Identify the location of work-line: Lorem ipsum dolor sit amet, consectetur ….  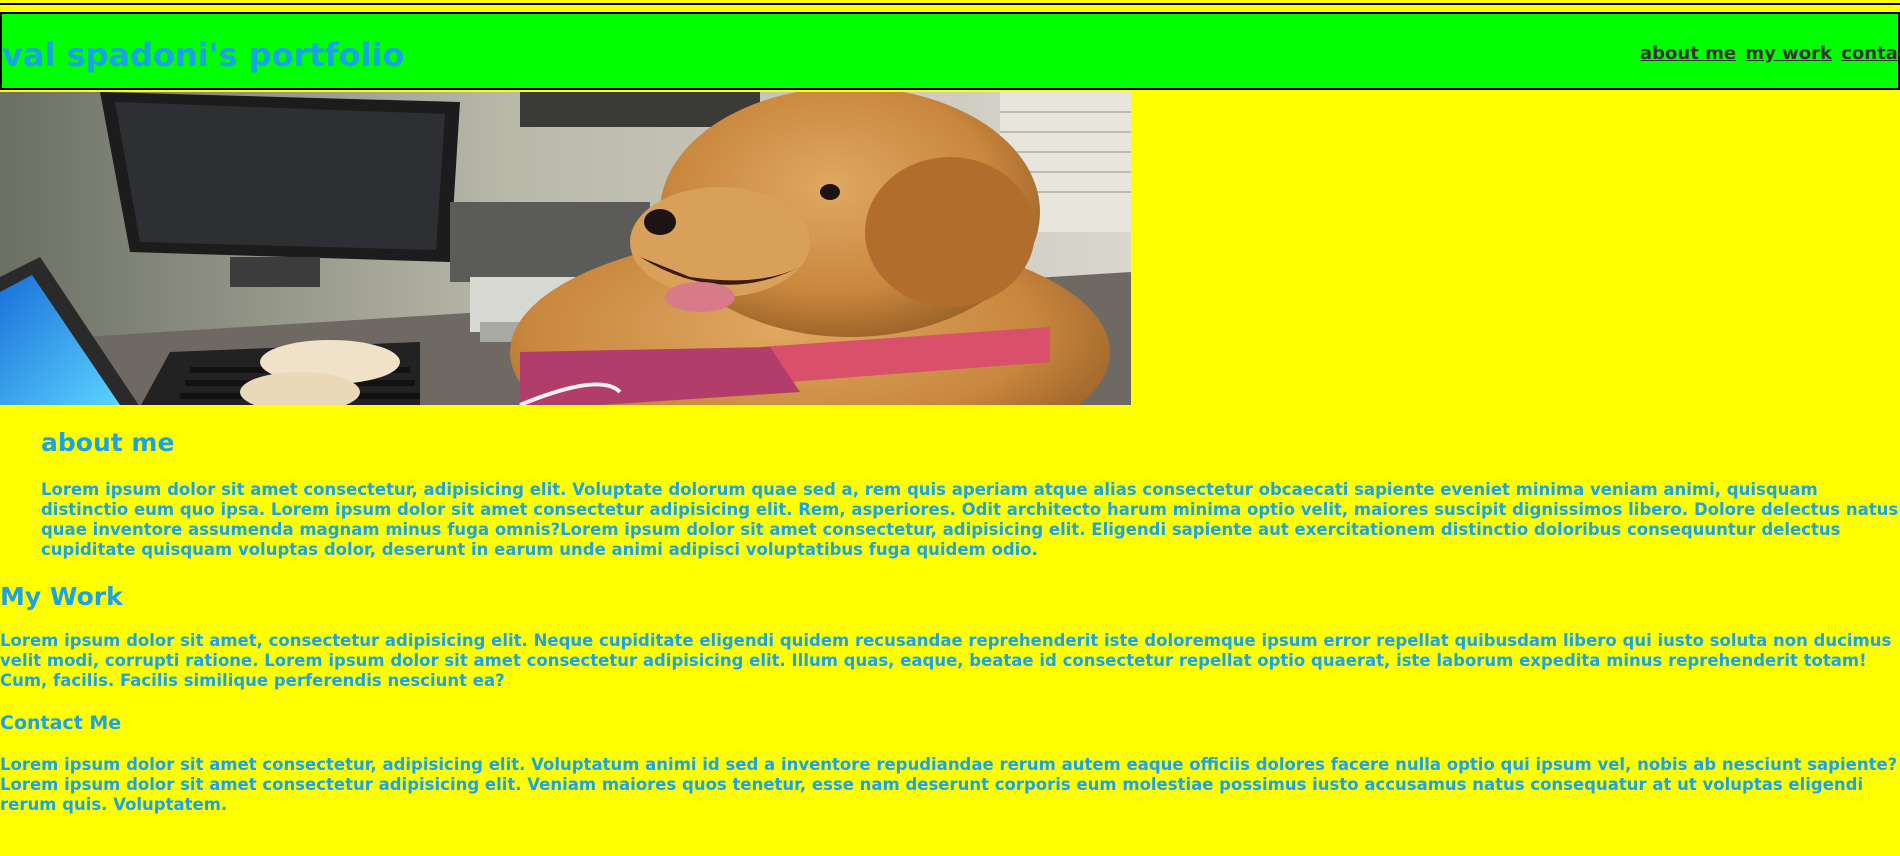
(946, 640).